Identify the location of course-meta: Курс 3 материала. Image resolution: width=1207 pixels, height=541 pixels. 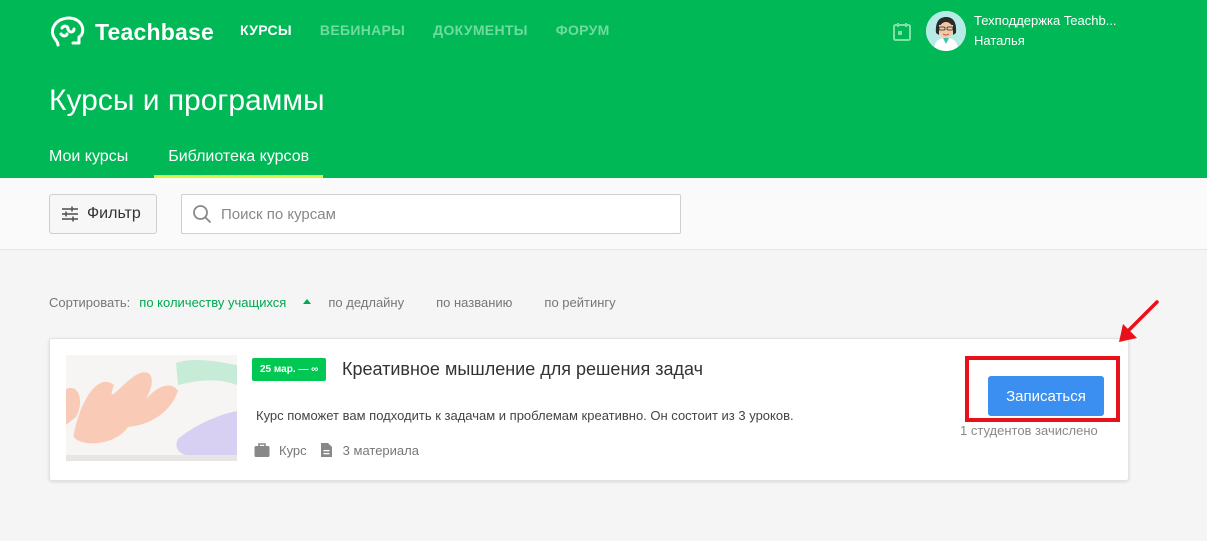
(342, 450).